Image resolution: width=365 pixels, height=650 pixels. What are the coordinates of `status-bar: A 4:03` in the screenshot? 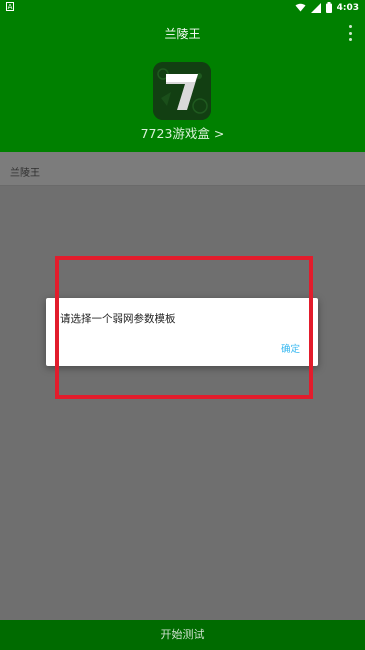 It's located at (182, 7).